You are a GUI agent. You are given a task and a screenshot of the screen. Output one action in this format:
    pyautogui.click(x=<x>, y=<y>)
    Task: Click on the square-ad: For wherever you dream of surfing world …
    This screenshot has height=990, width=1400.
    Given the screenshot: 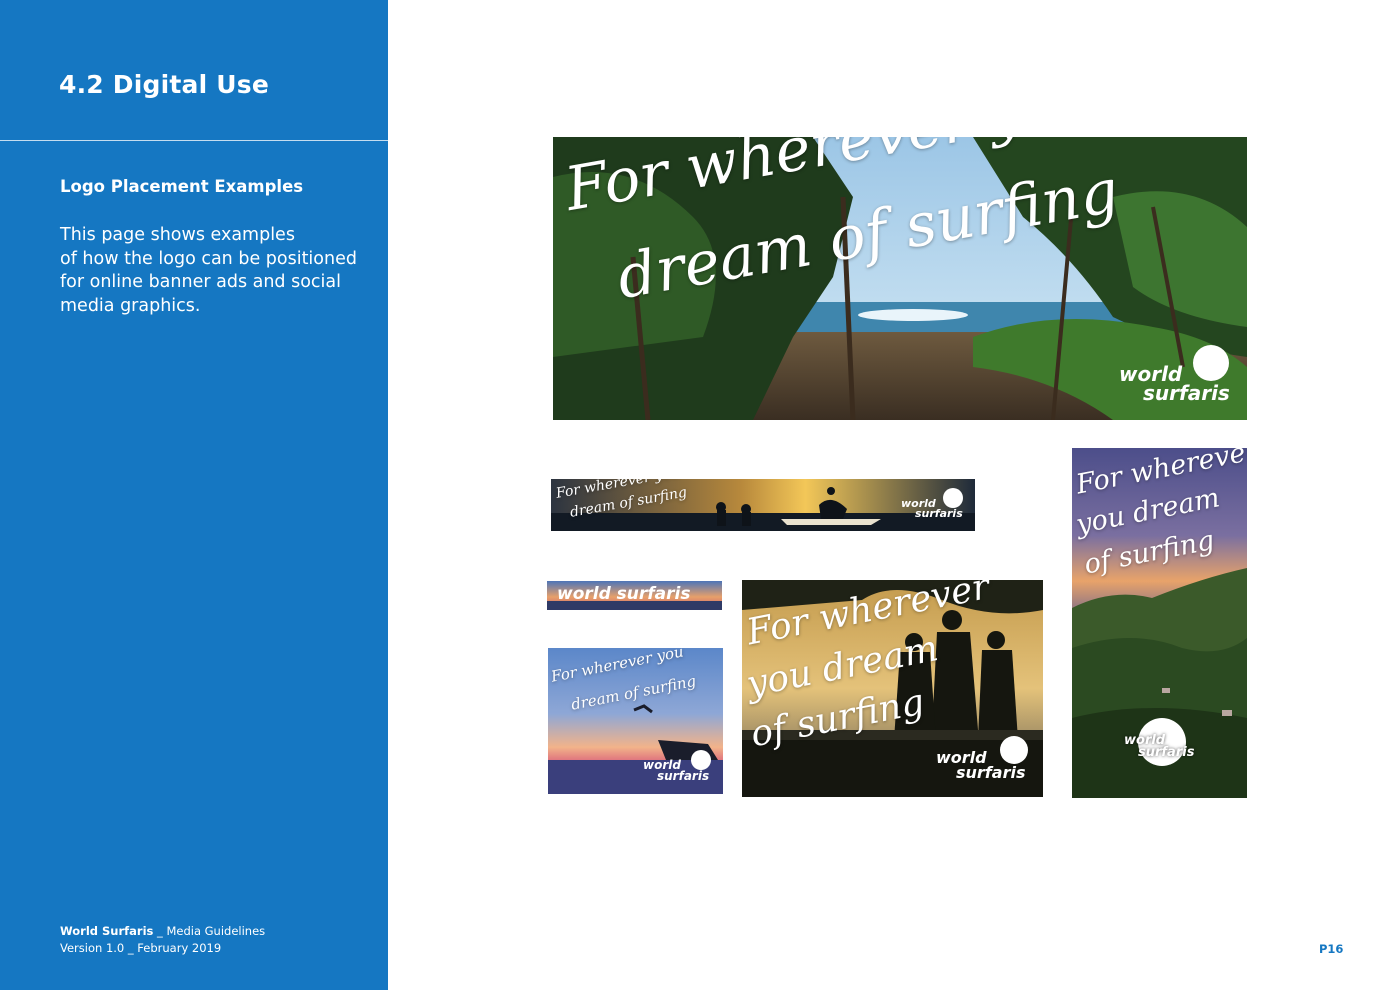 What is the action you would take?
    pyautogui.click(x=635, y=721)
    